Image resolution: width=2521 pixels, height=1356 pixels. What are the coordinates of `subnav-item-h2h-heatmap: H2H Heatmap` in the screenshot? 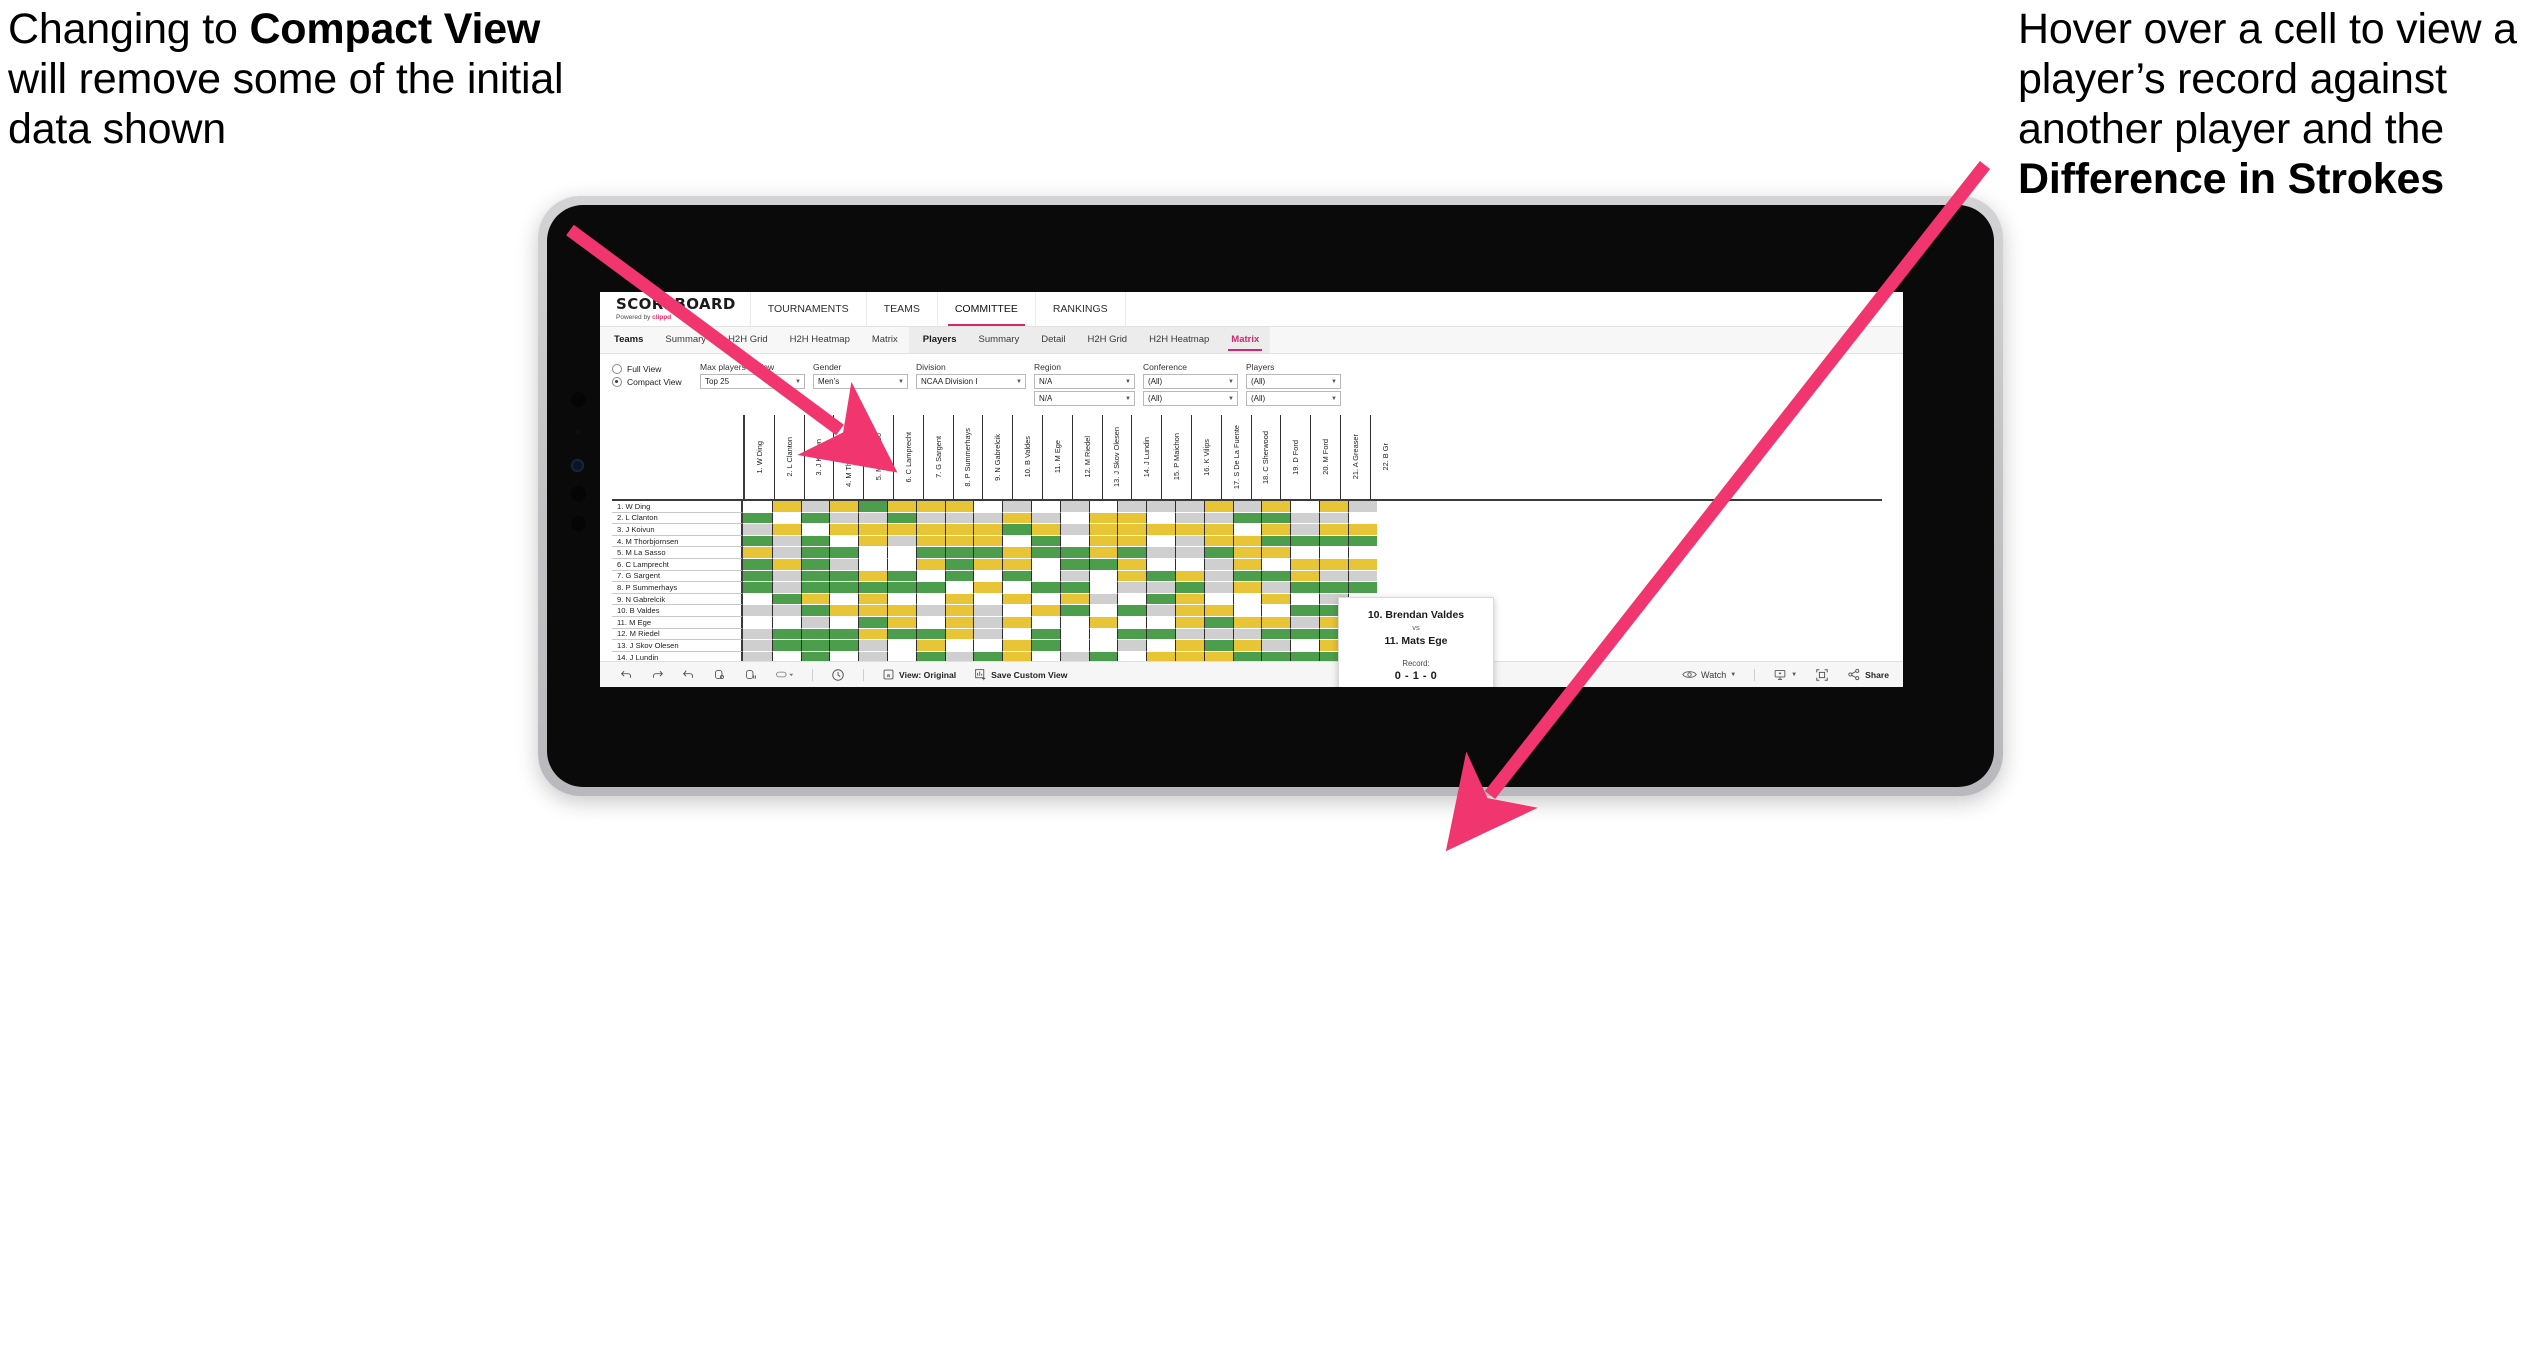 It's located at (1179, 340).